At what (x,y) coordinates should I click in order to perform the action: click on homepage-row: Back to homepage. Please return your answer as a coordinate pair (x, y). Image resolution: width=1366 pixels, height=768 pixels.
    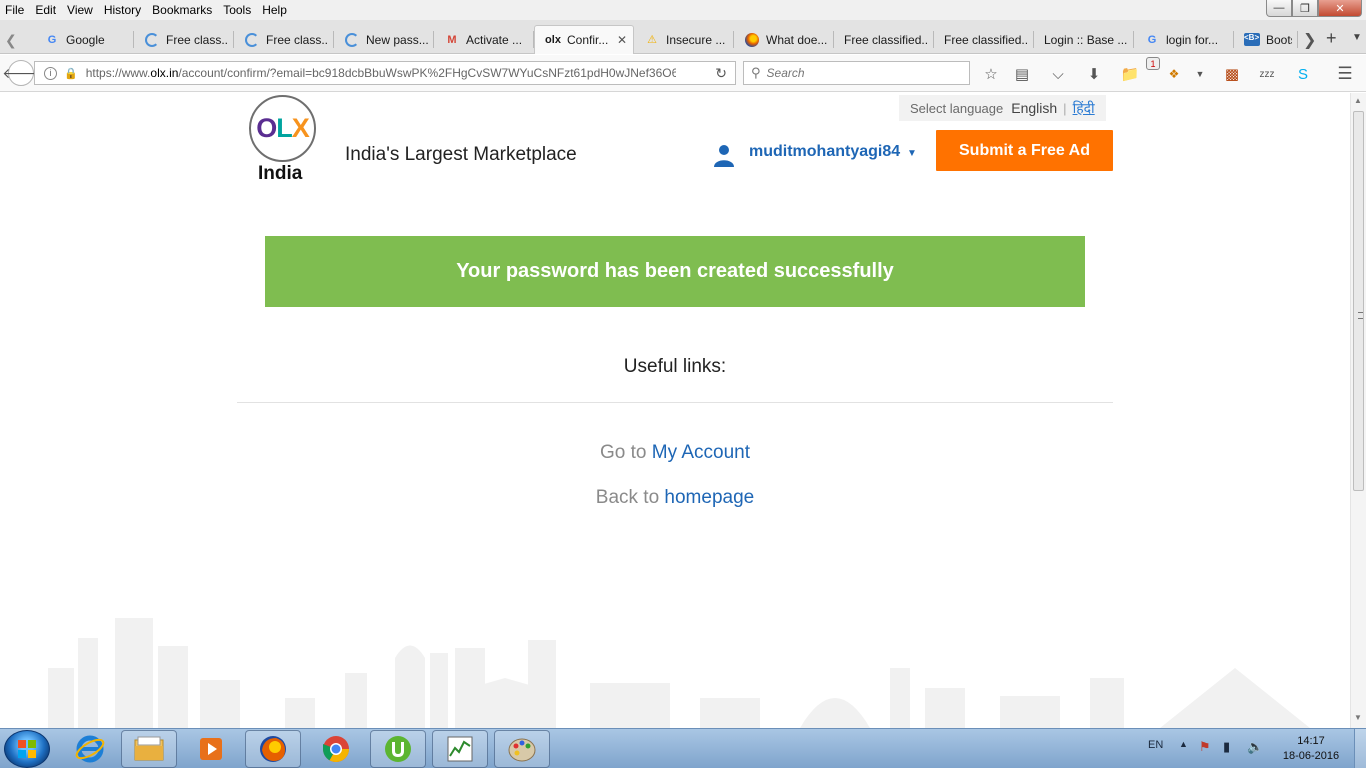
    Looking at the image, I should click on (675, 498).